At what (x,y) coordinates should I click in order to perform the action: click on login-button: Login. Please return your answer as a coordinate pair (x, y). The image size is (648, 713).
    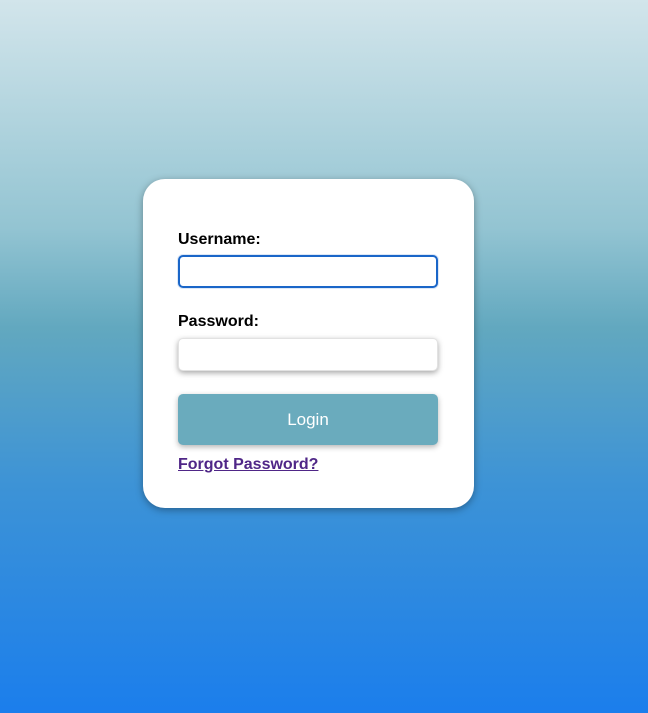
    Looking at the image, I should click on (308, 419).